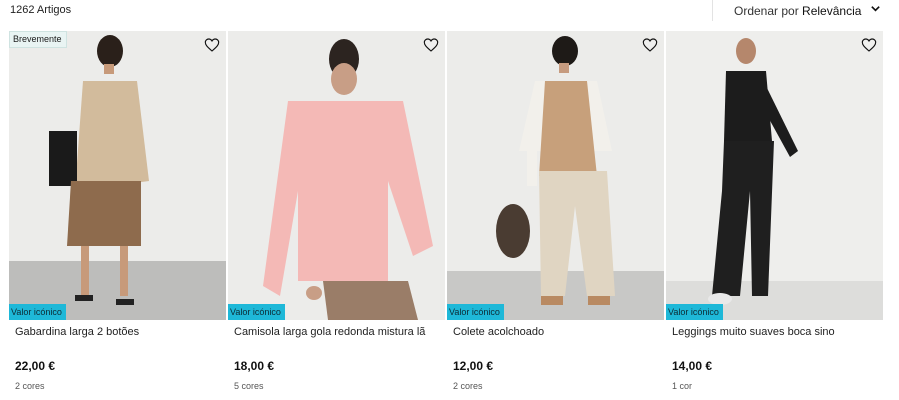 The width and height of the screenshot is (899, 400). I want to click on sort-label-wrap: Ordenar por Relevância, so click(797, 11).